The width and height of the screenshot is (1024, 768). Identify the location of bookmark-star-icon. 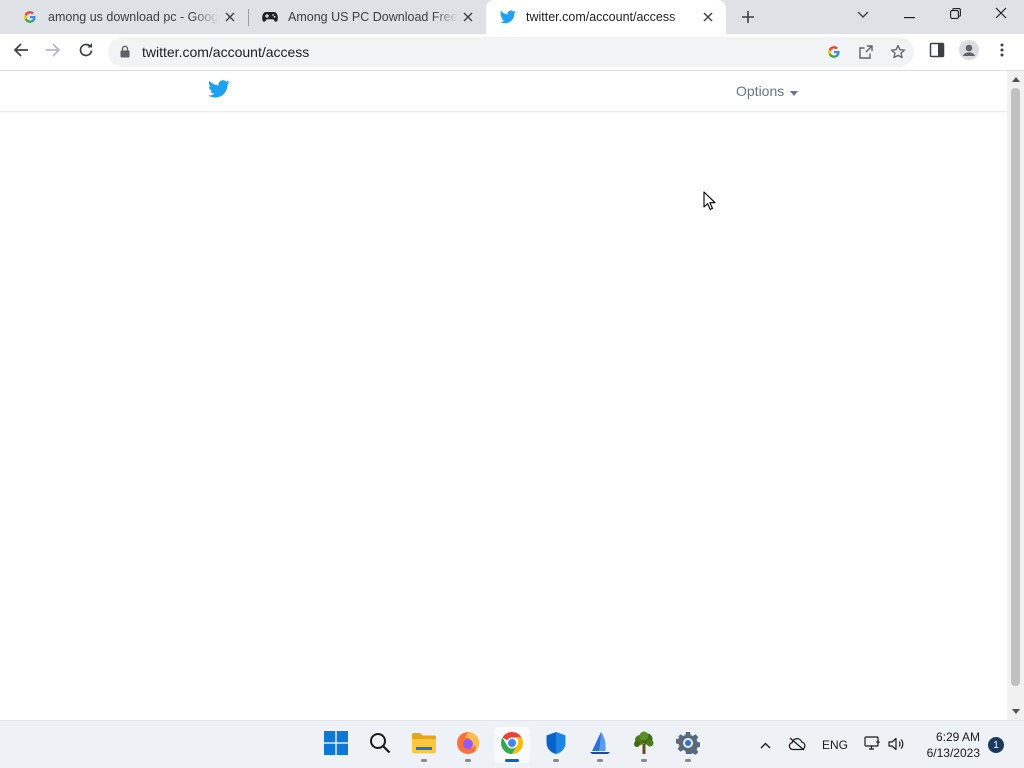
(898, 52).